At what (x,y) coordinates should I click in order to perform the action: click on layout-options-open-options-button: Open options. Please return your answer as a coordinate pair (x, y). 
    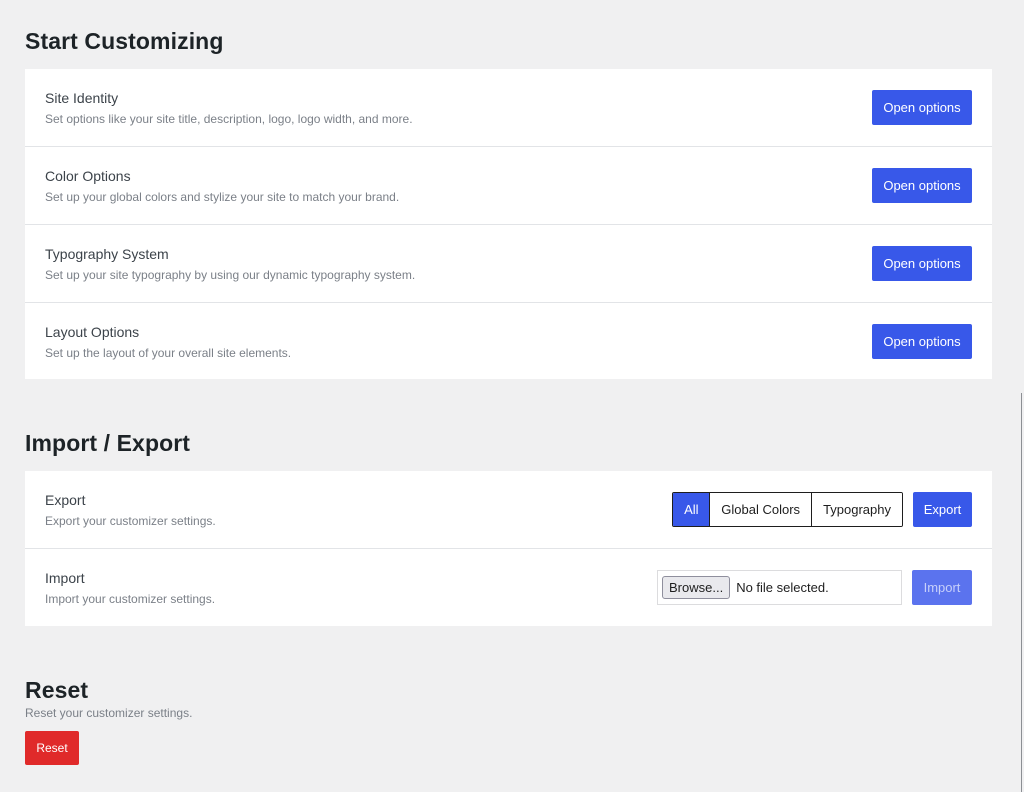
    Looking at the image, I should click on (922, 341).